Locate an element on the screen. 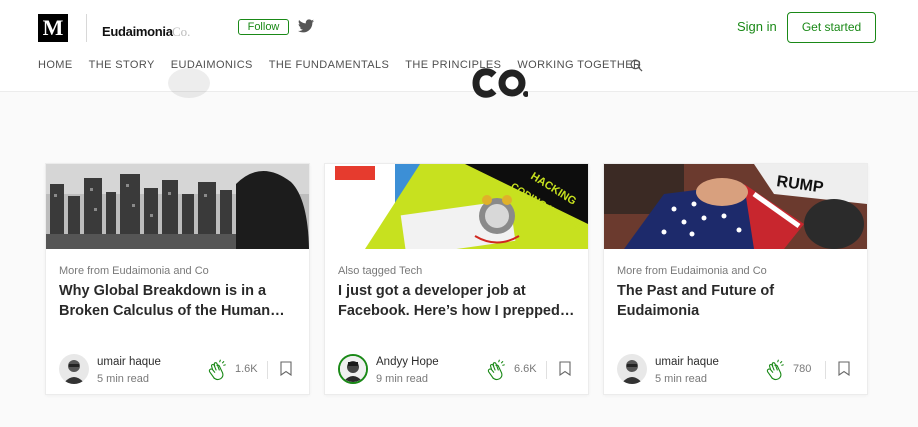 Image resolution: width=918 pixels, height=427 pixels. nav-item-working-together: WORKING TOGETHER is located at coordinates (579, 65).